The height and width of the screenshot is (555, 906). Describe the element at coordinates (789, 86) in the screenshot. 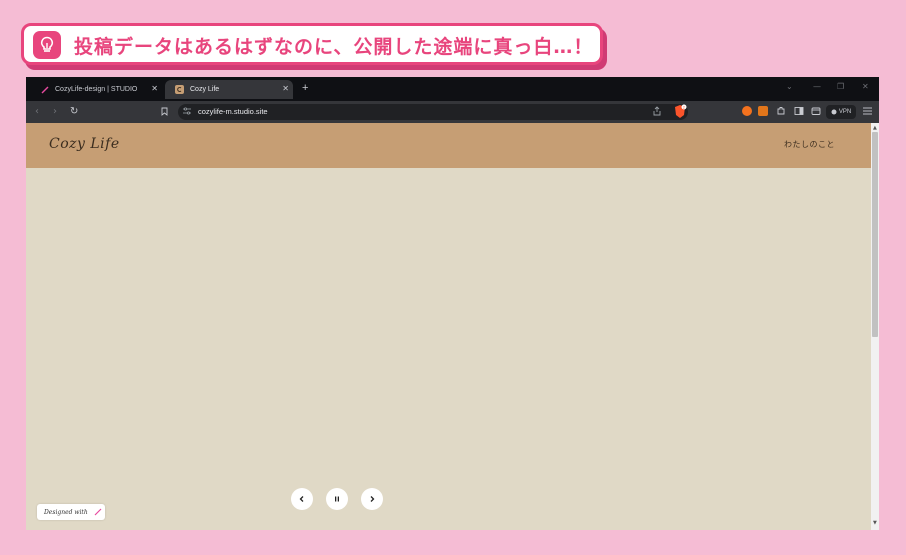

I see `chevron-down-icon: ⌄` at that location.